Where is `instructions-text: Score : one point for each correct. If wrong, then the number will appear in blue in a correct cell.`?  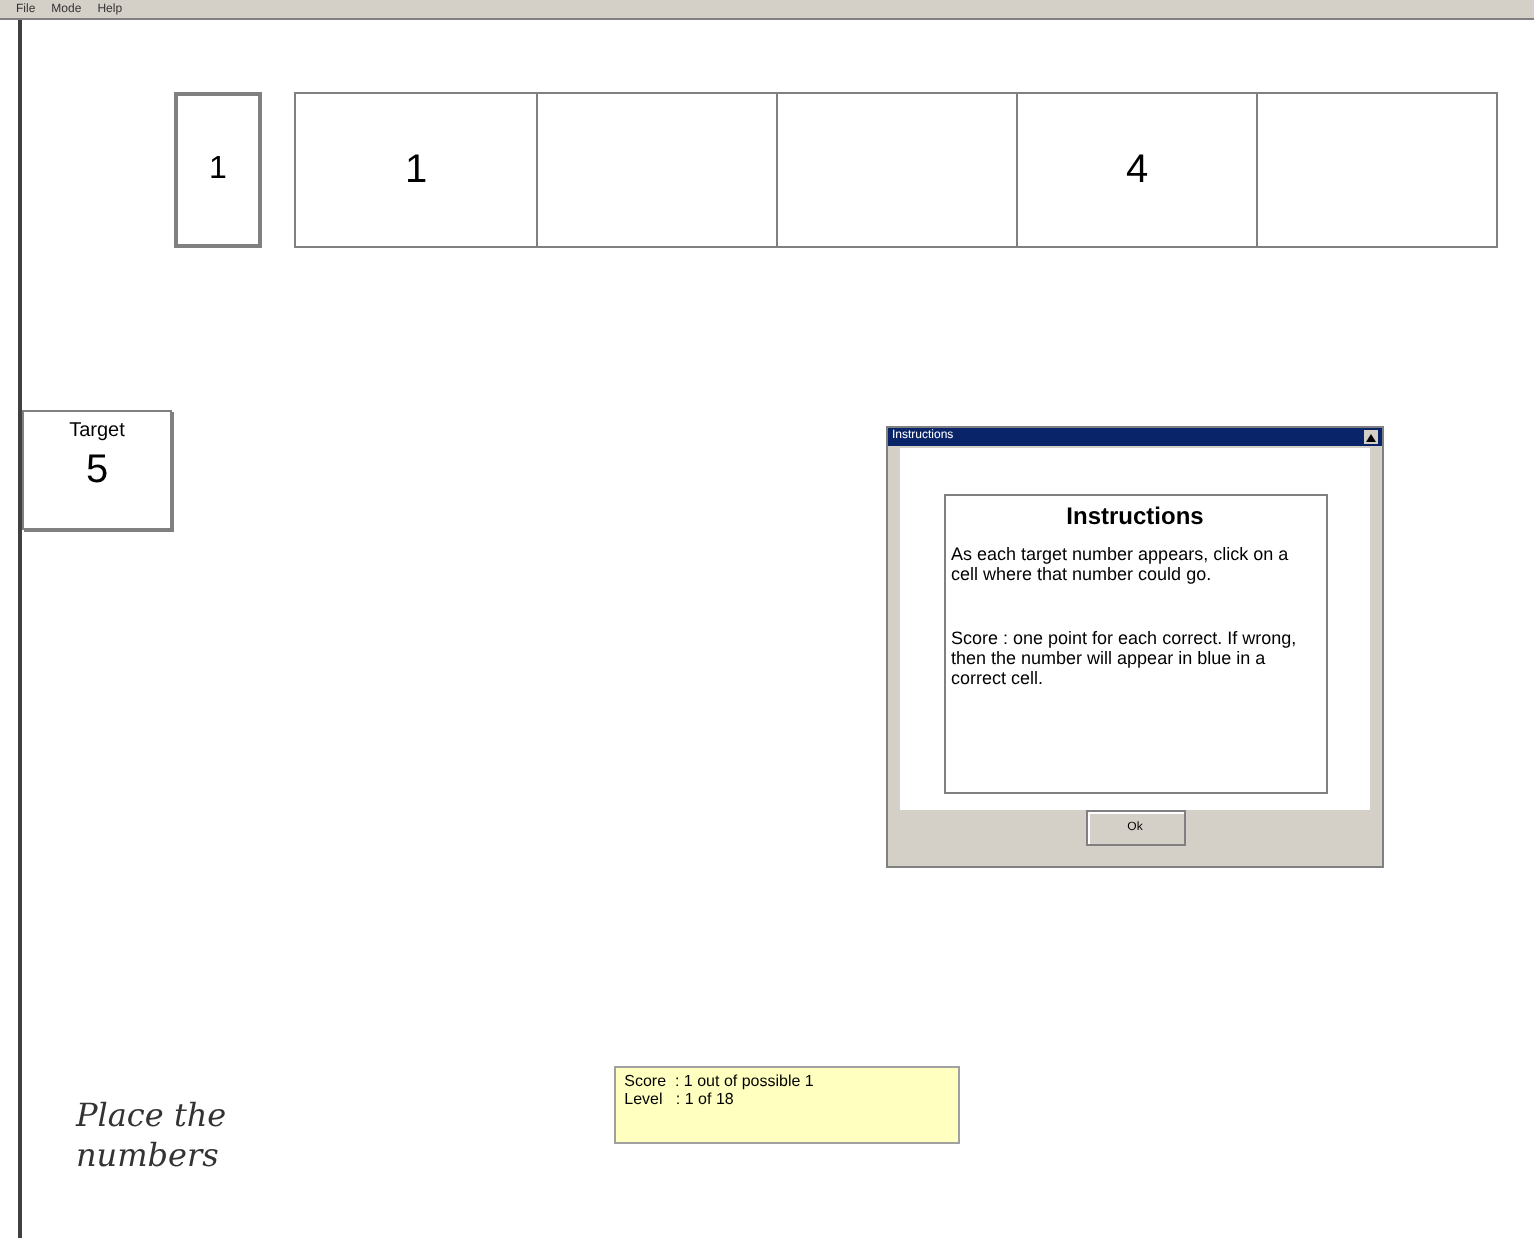 instructions-text: Score : one point for each correct. If wrong, then the number will appear in blue in a correct cell. is located at coordinates (1125, 658).